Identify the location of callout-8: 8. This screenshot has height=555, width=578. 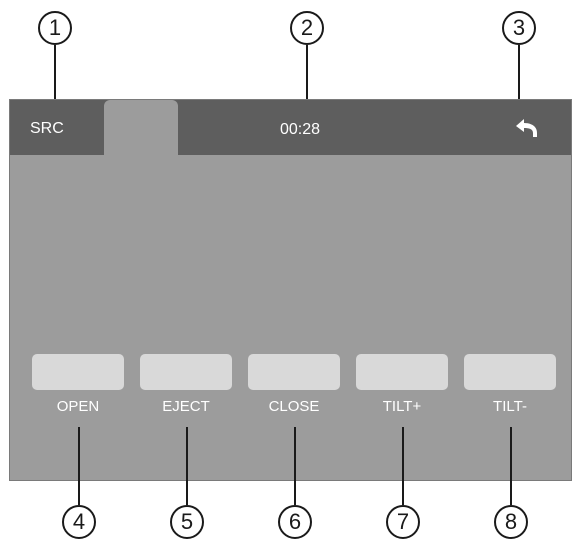
(511, 522).